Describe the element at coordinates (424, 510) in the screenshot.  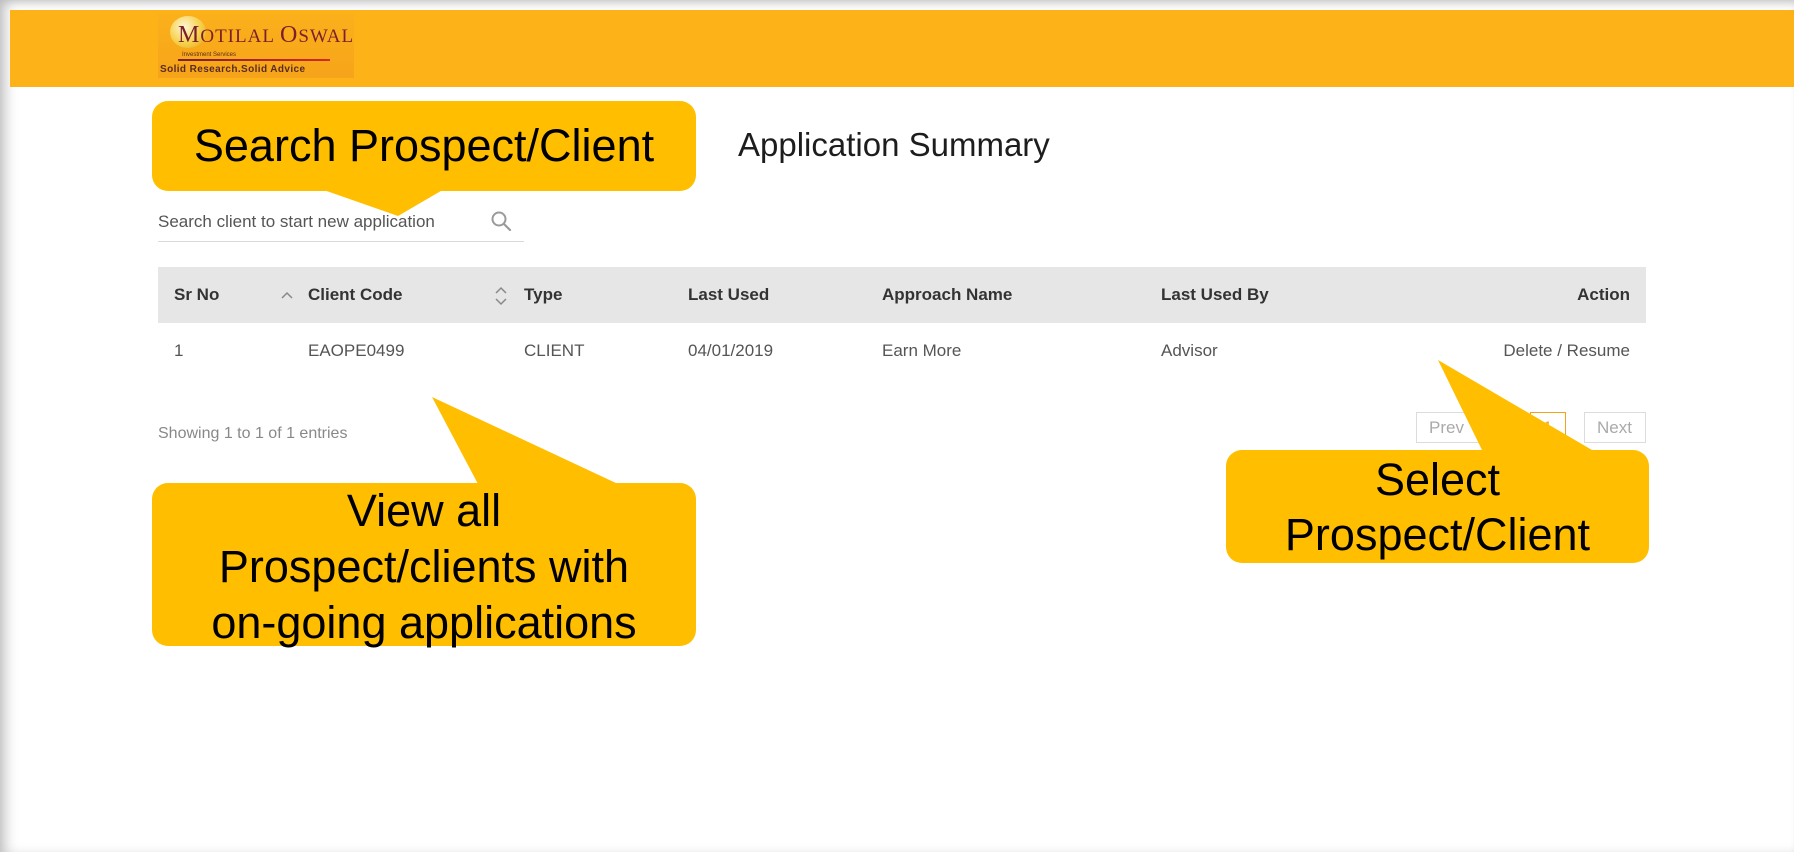
I see `view-callout-line-1: View all` at that location.